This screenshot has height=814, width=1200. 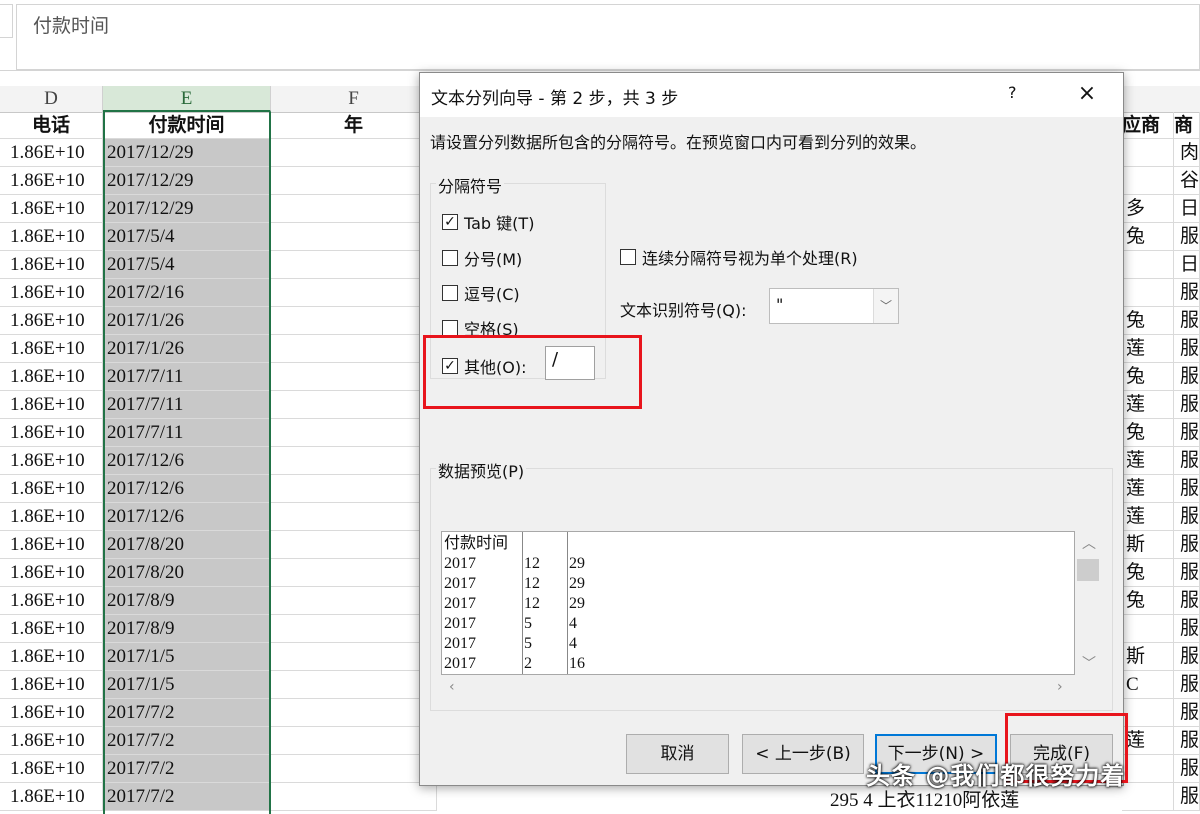 What do you see at coordinates (1148, 685) in the screenshot?
I see `supplier-cell: C` at bounding box center [1148, 685].